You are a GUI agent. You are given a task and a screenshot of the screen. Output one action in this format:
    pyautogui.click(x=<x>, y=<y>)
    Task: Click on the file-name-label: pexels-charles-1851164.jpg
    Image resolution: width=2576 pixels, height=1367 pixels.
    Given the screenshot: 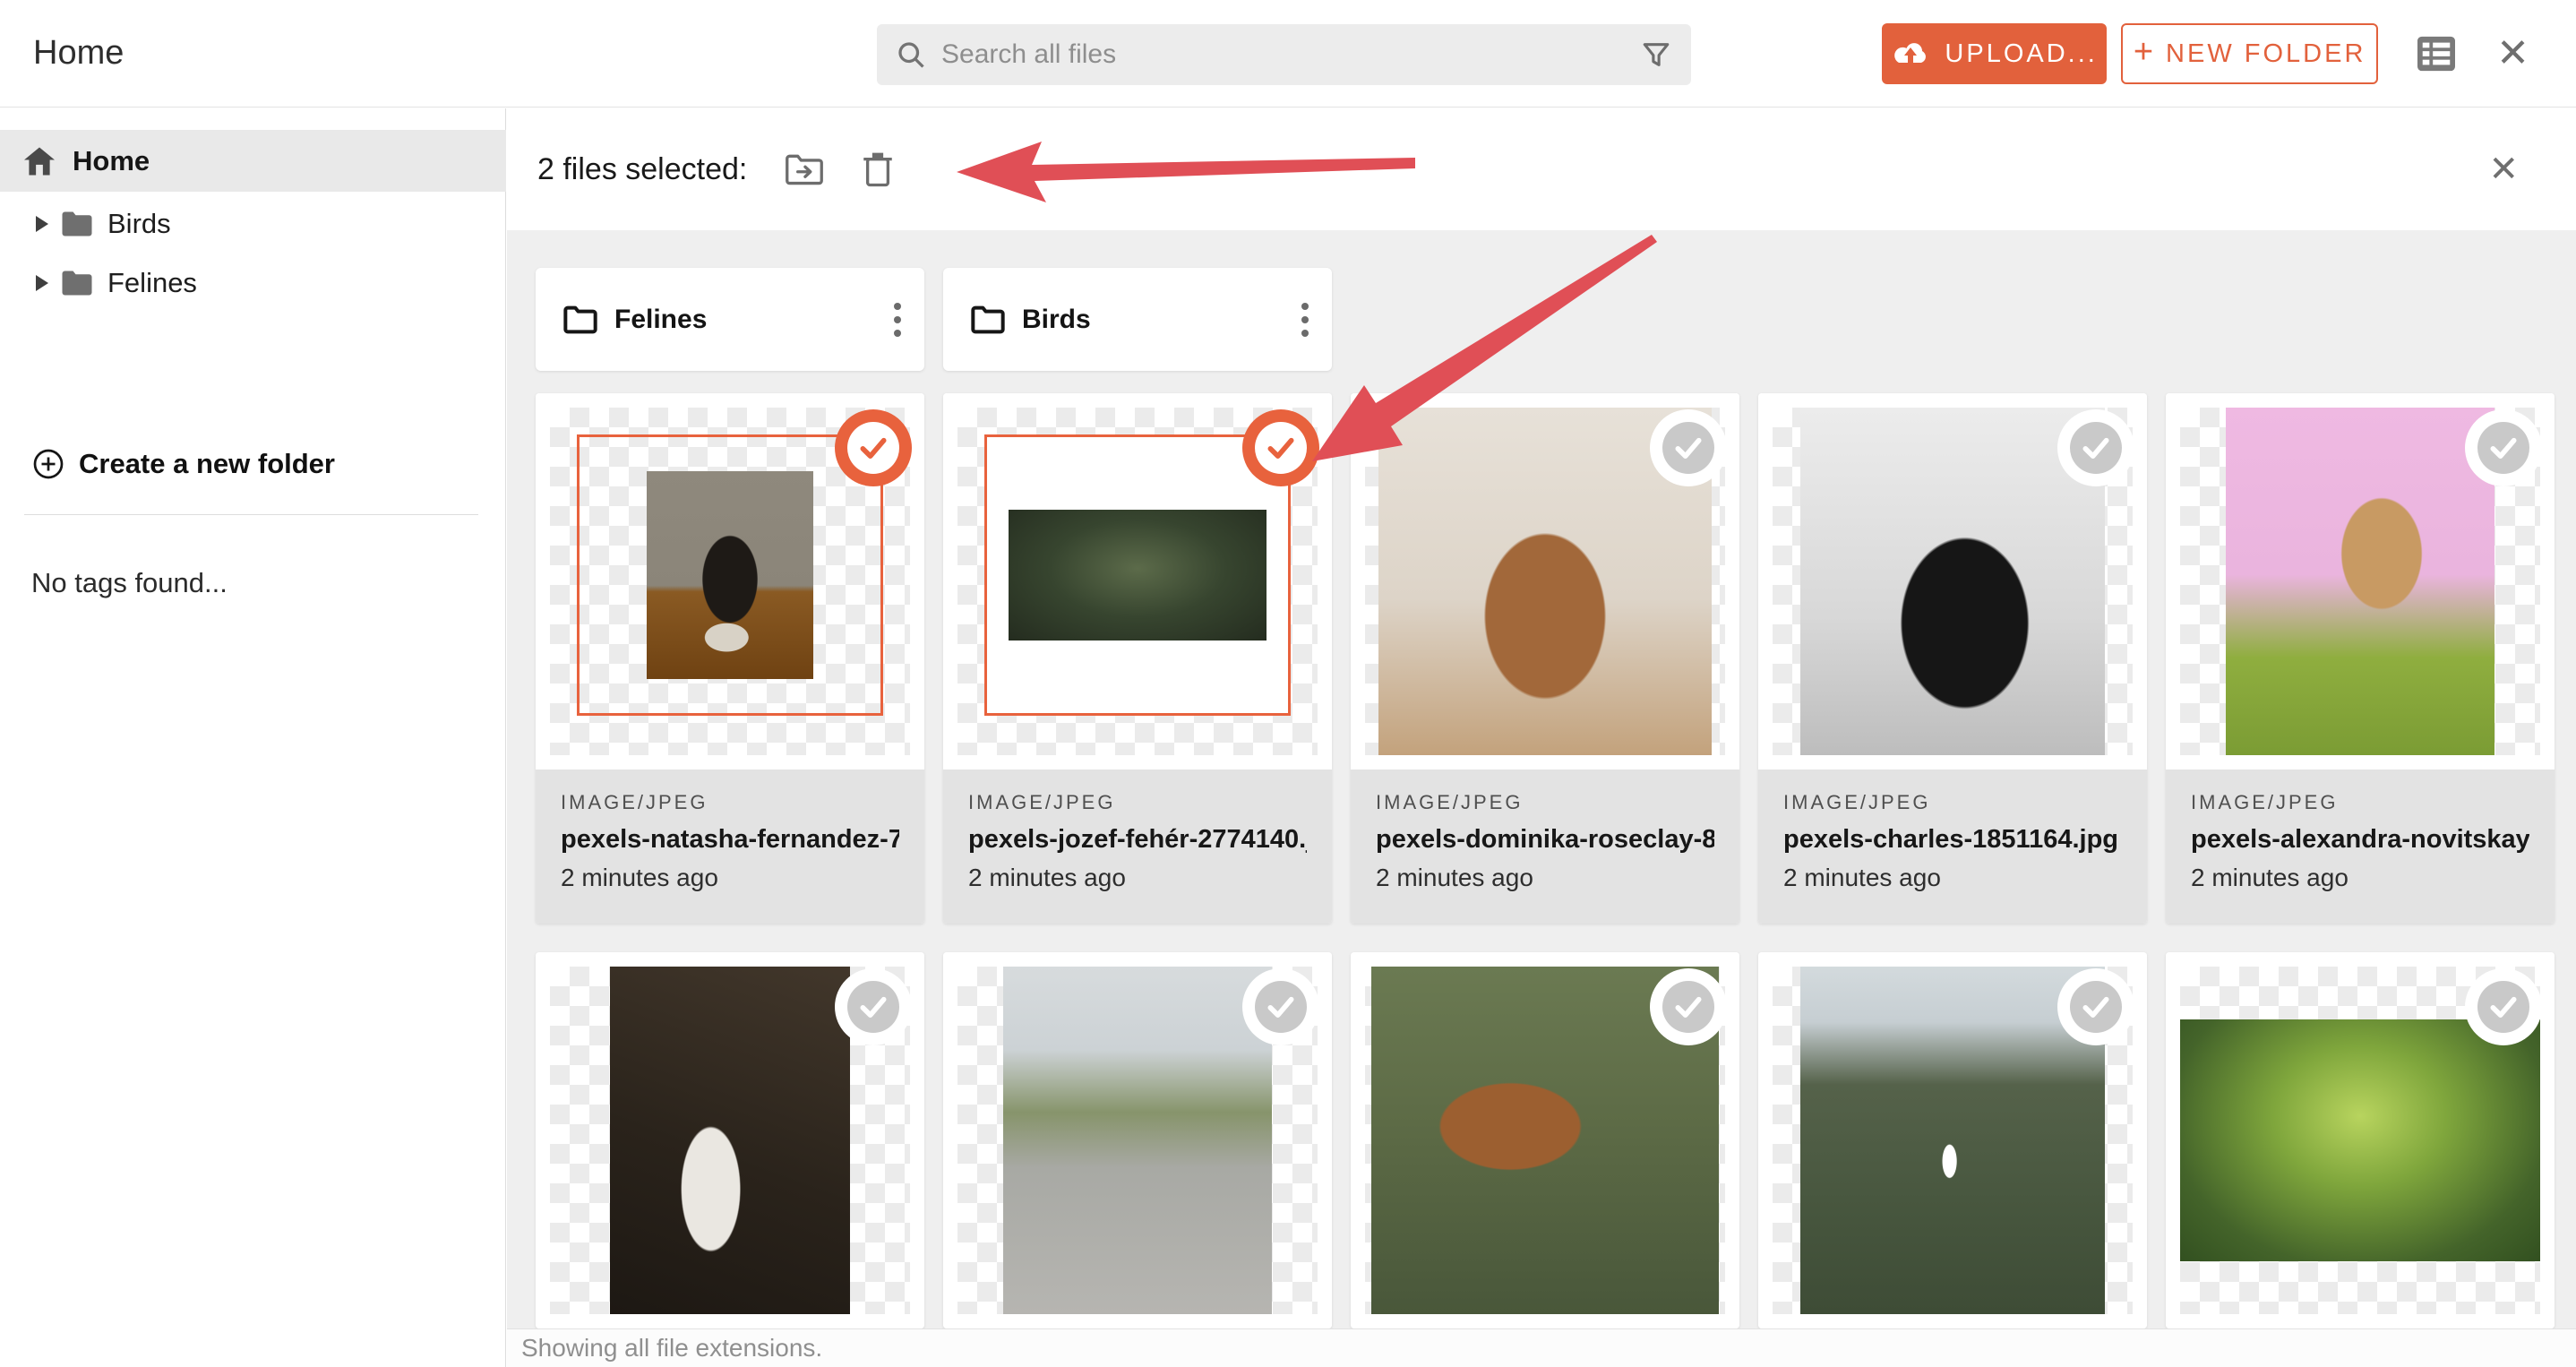 What is the action you would take?
    pyautogui.click(x=1951, y=839)
    